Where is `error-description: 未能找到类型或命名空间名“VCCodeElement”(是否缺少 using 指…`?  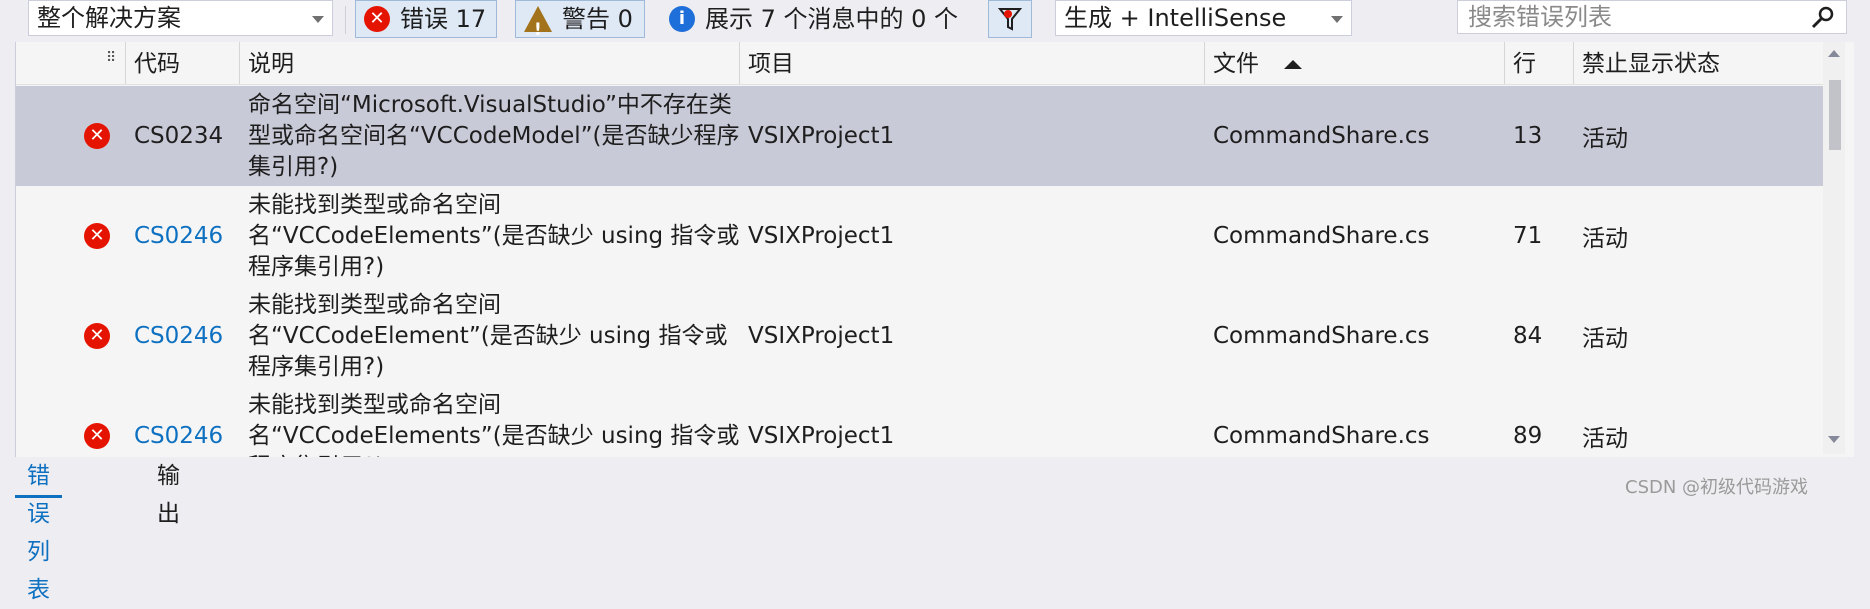
error-description: 未能找到类型或命名空间名“VCCodeElement”(是否缺少 using 指… is located at coordinates (488, 335).